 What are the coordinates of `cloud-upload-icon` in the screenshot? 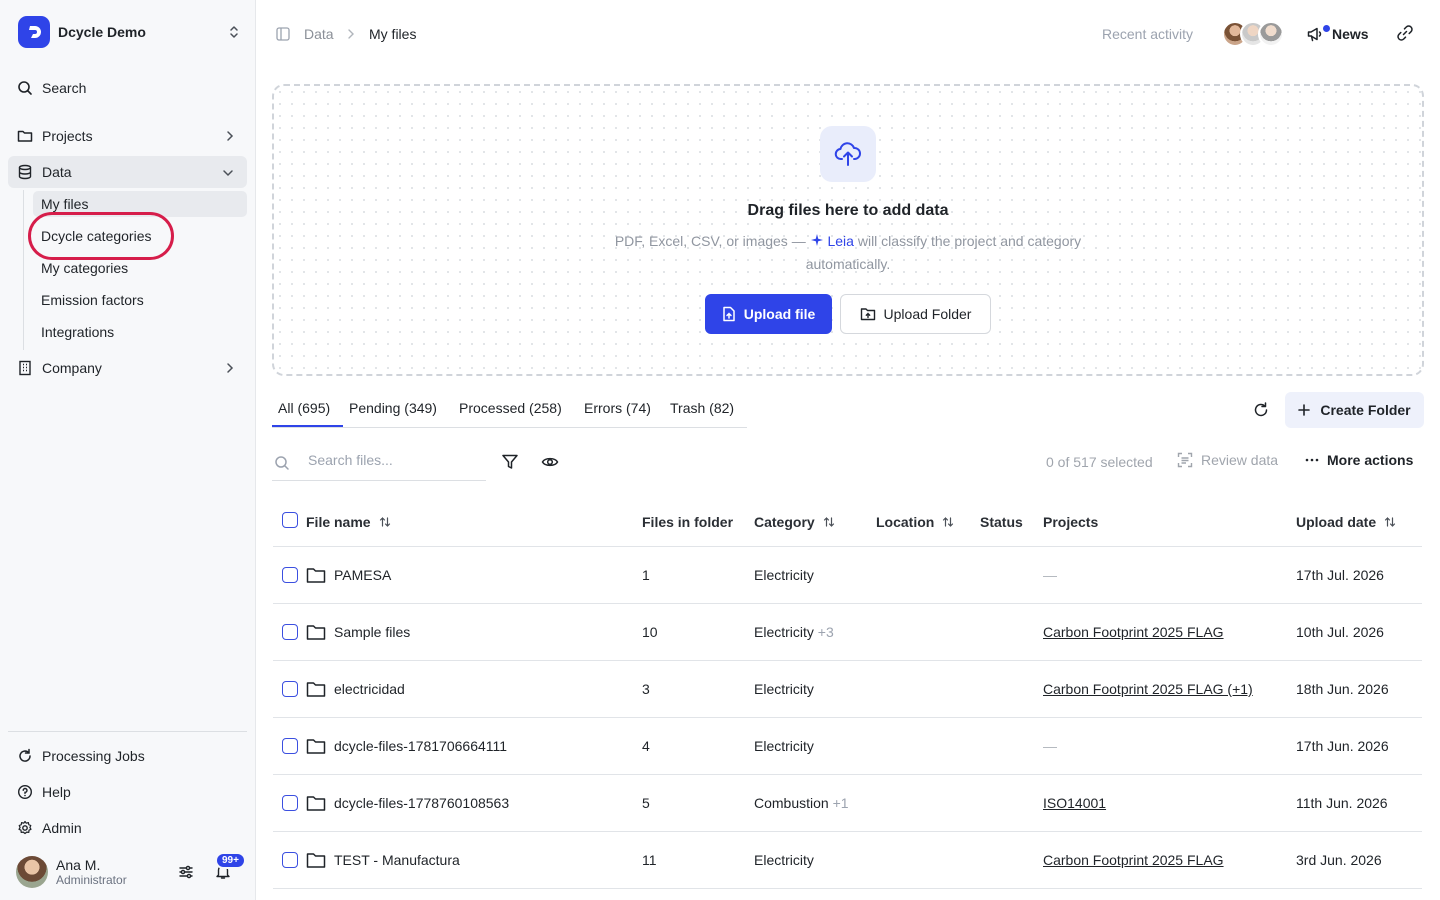 It's located at (848, 154).